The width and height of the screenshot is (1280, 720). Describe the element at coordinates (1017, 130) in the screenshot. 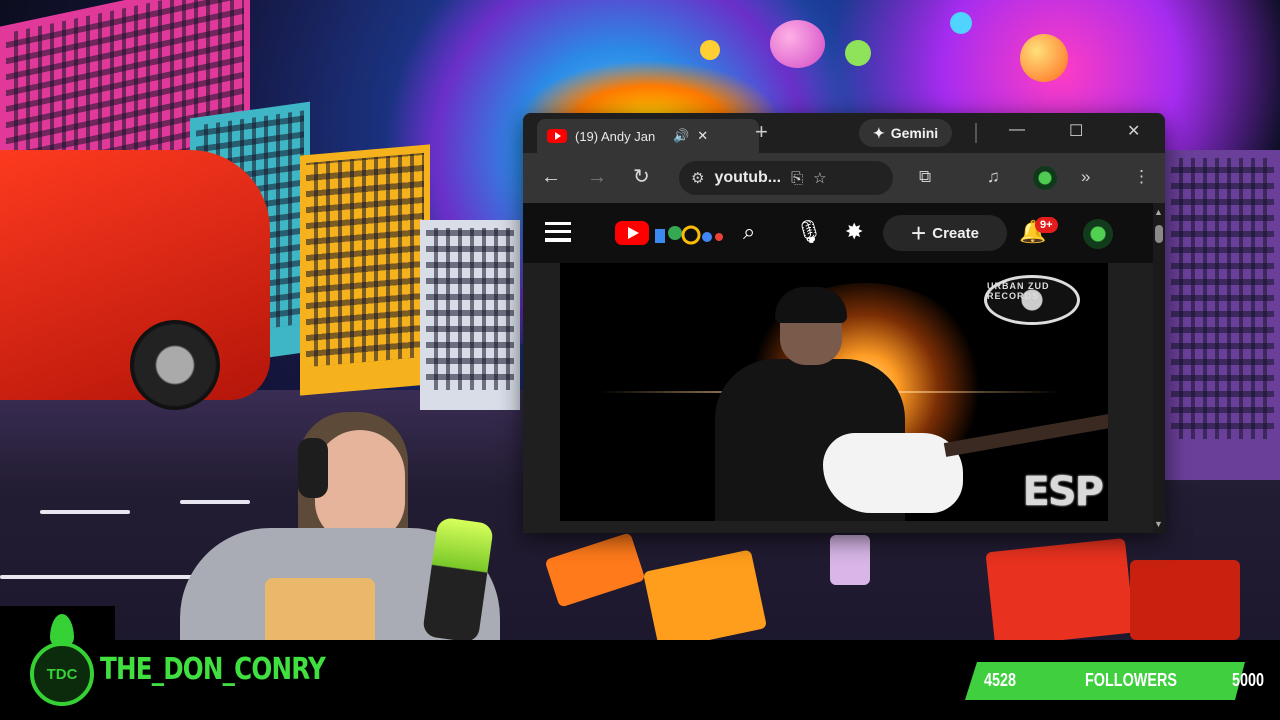

I see `minimize-button: —` at that location.